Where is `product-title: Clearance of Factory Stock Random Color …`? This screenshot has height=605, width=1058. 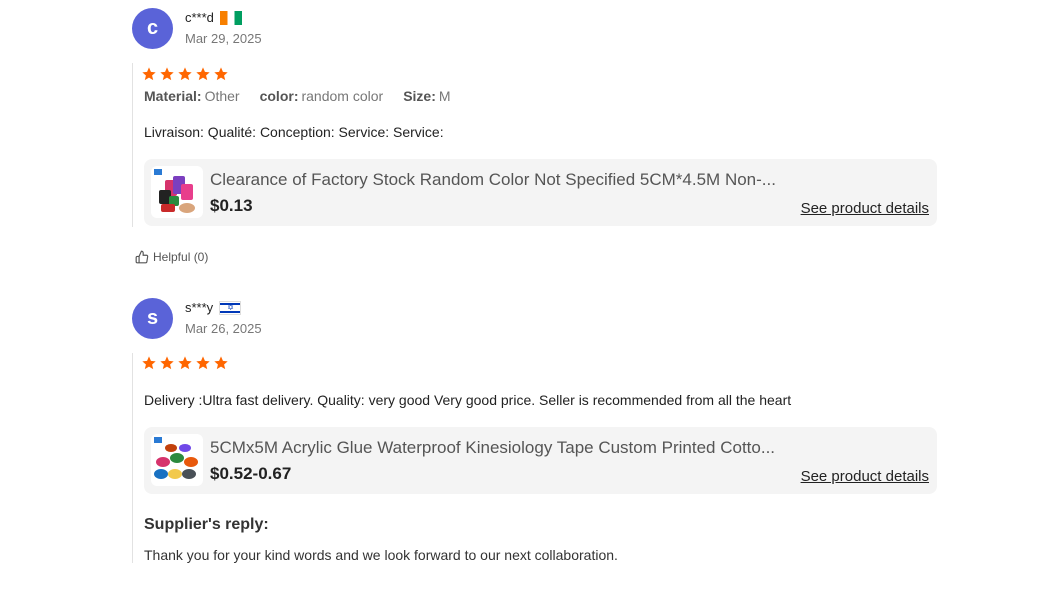
product-title: Clearance of Factory Stock Random Color … is located at coordinates (500, 180).